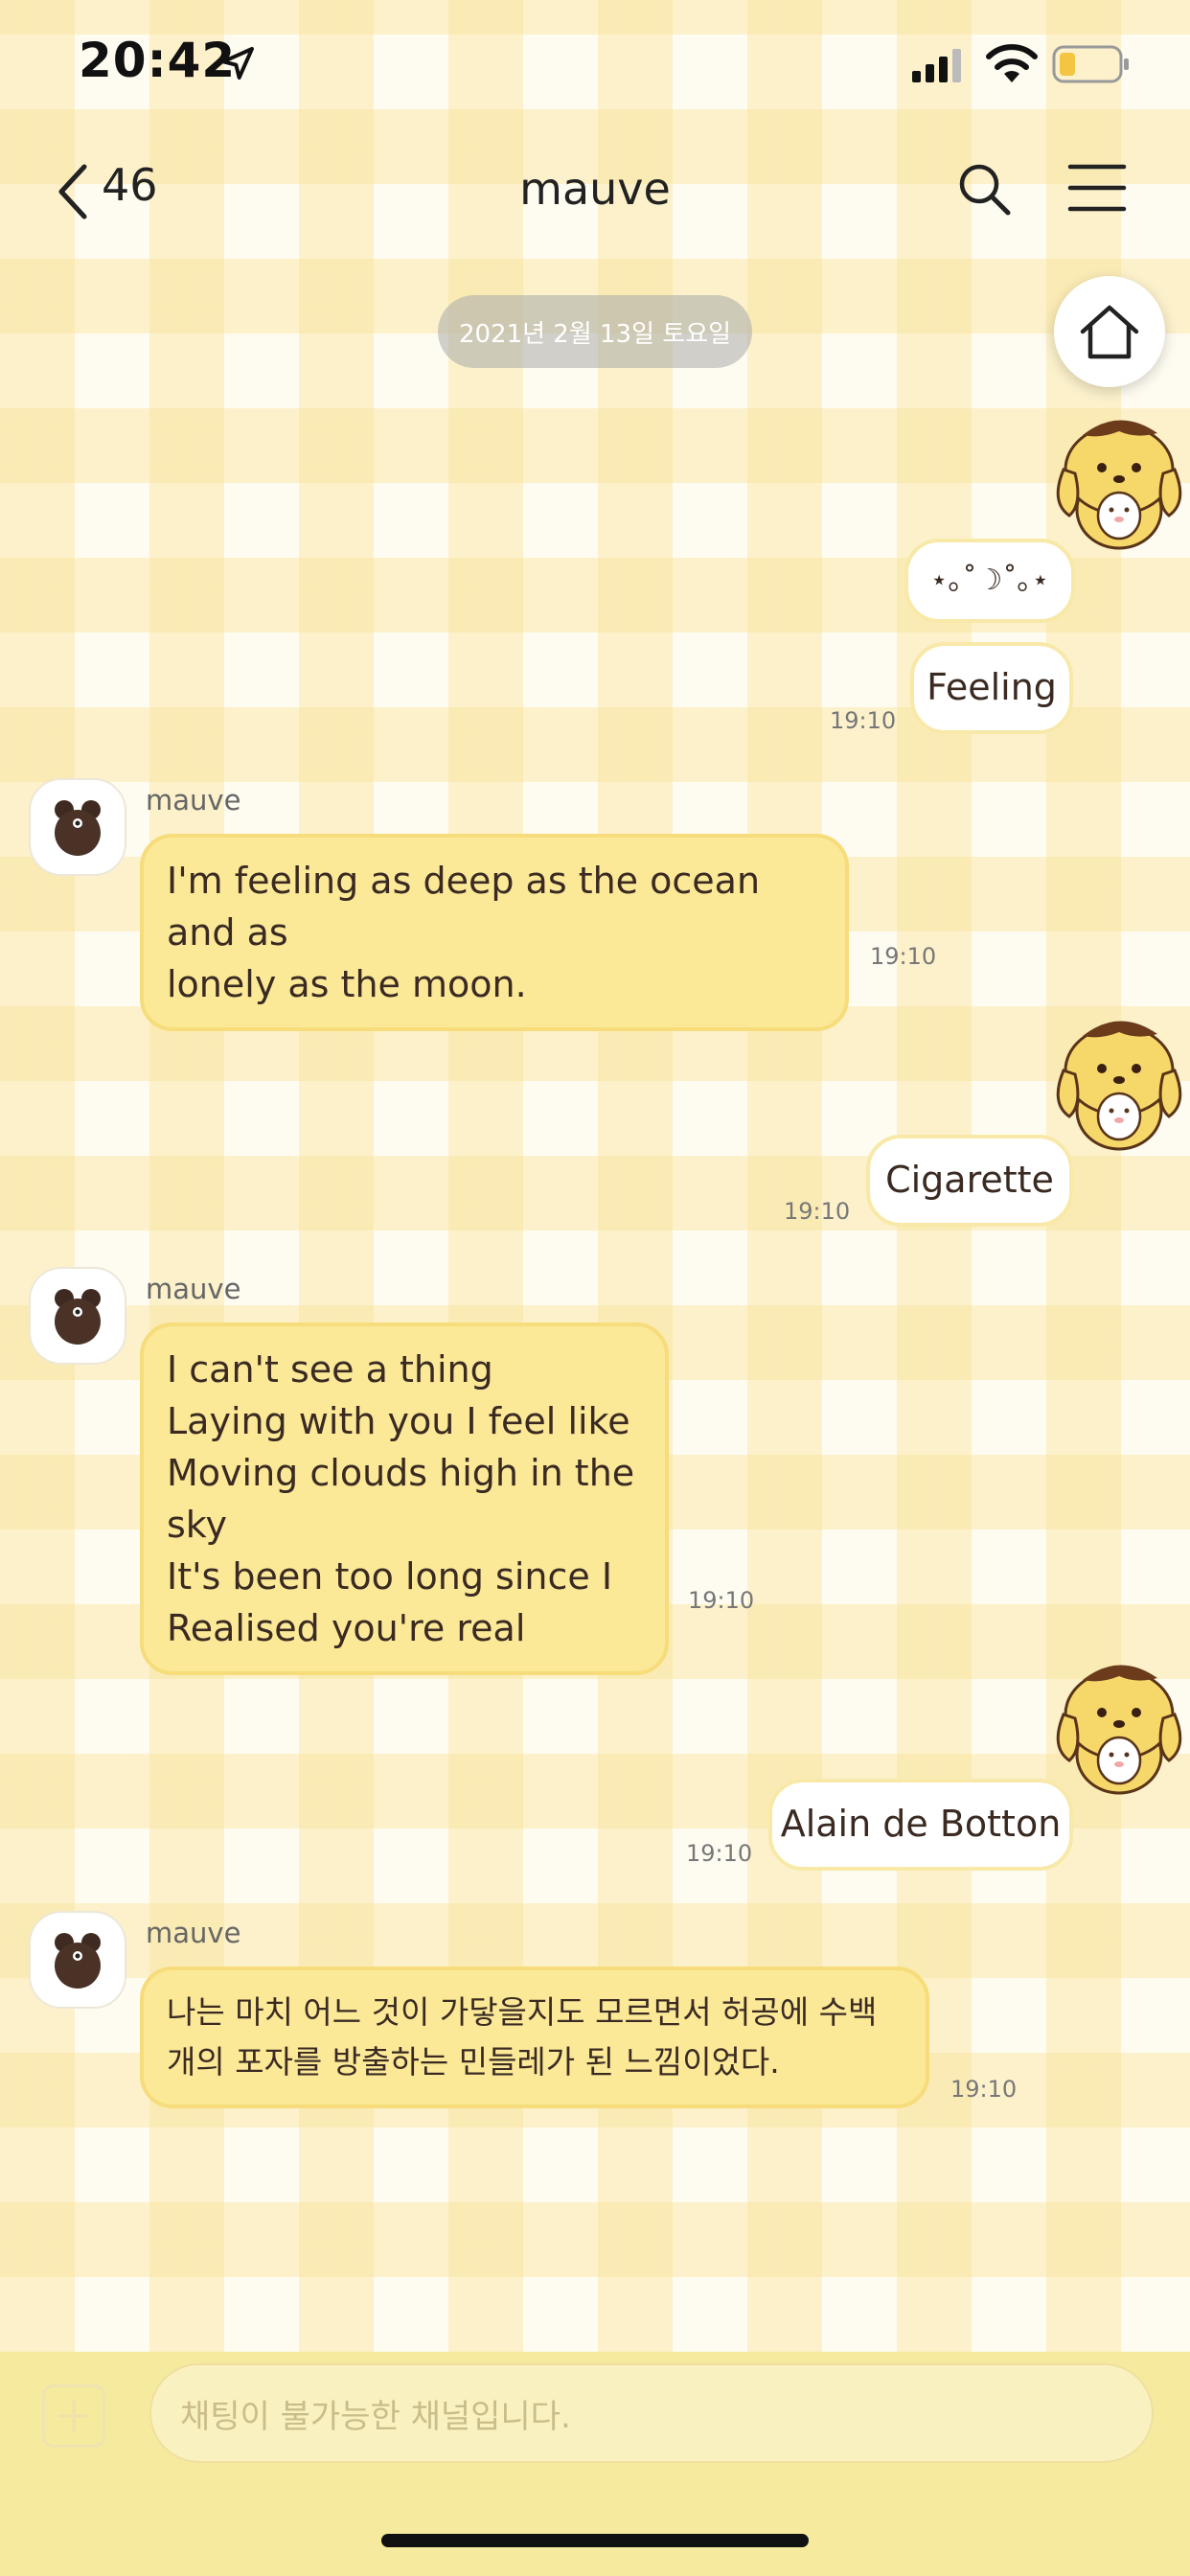  Describe the element at coordinates (1012, 63) in the screenshot. I see `wifi-icon` at that location.